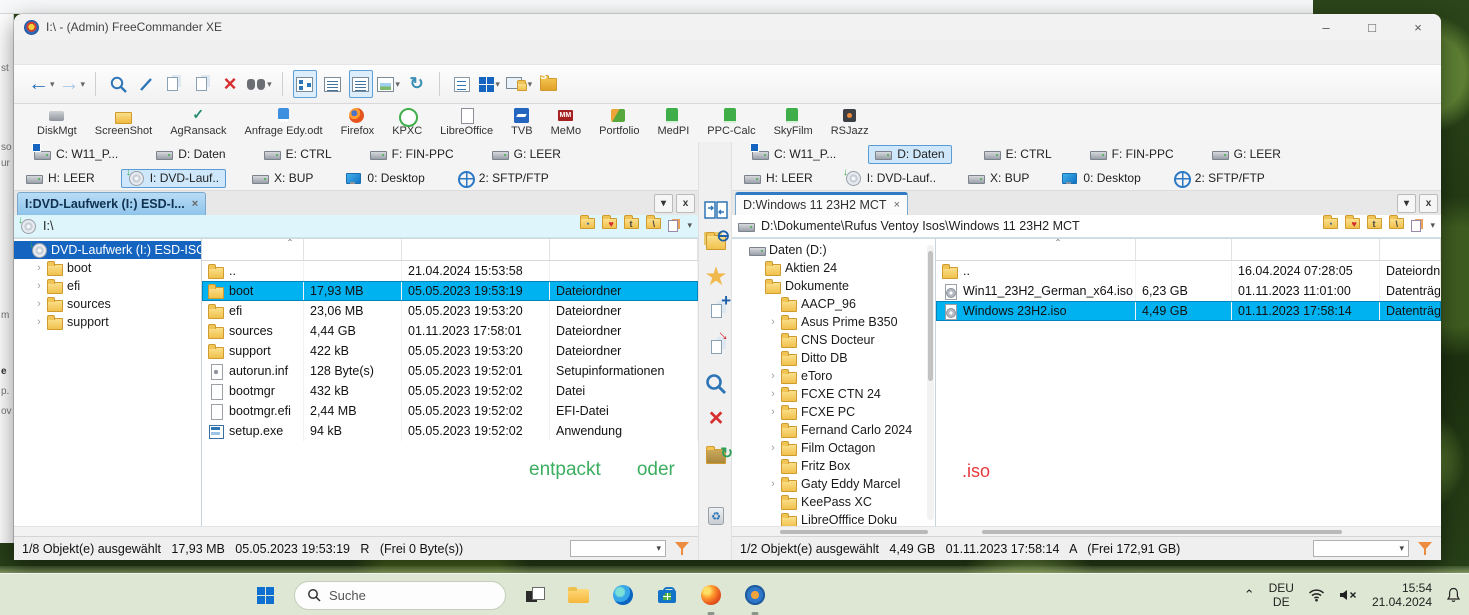 The height and width of the screenshot is (615, 1469). Describe the element at coordinates (462, 84) in the screenshot. I see `selection-button` at that location.